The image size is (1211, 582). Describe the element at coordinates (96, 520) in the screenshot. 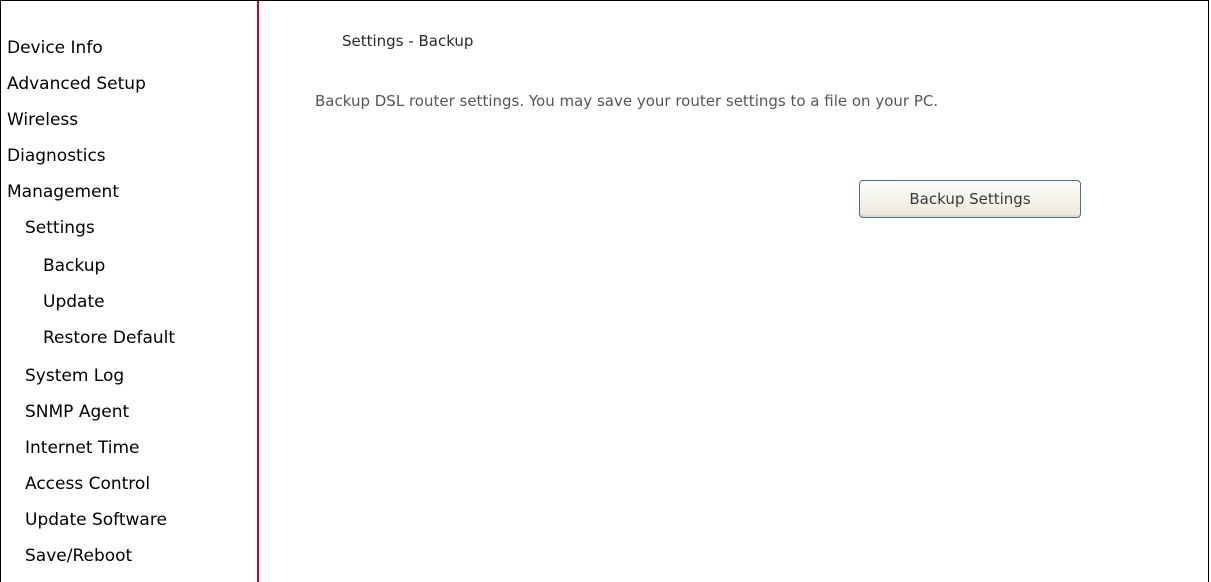

I see `sidebar-item-update-software: Update Software` at that location.